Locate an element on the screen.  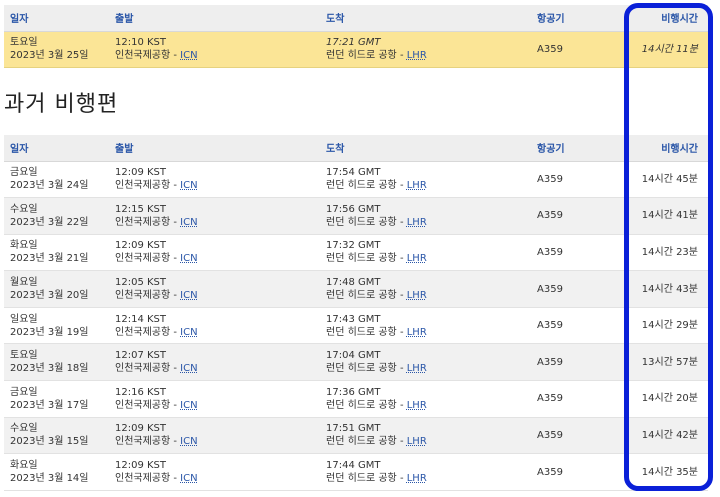
flight-duration: 14시간 29분 is located at coordinates (667, 326).